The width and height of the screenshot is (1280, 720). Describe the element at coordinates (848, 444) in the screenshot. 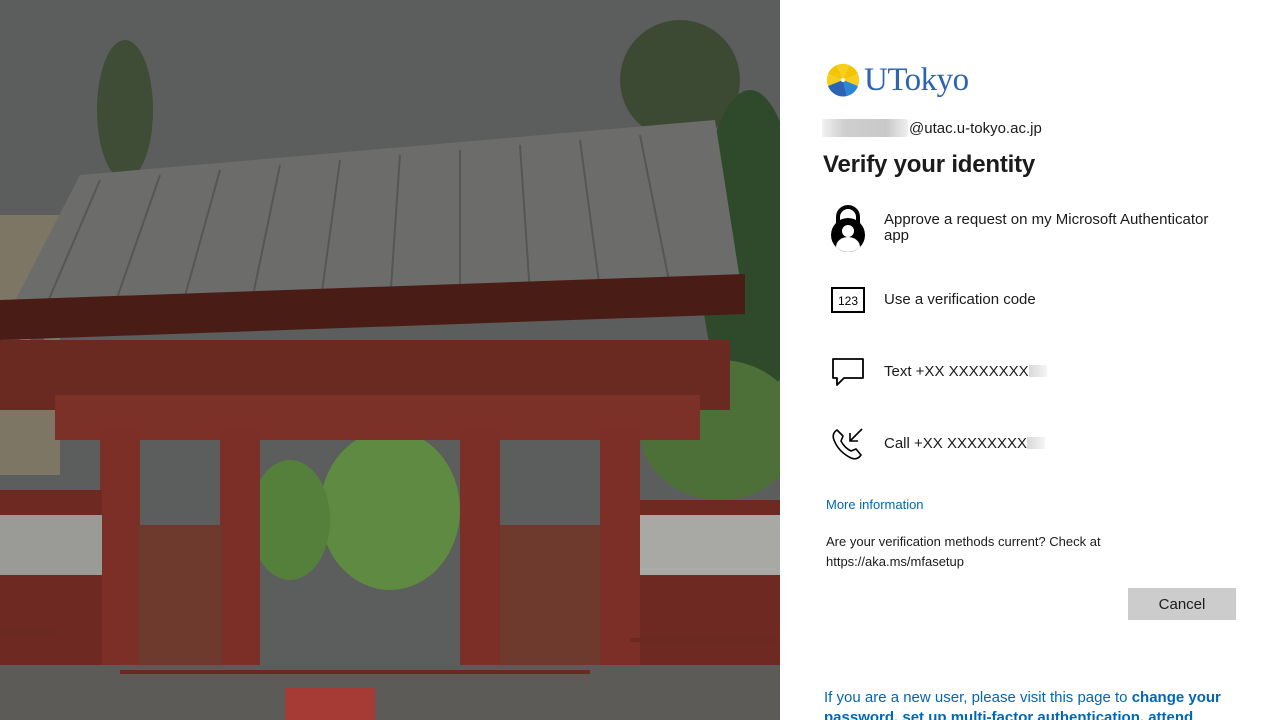

I see `phone-call-icon` at that location.